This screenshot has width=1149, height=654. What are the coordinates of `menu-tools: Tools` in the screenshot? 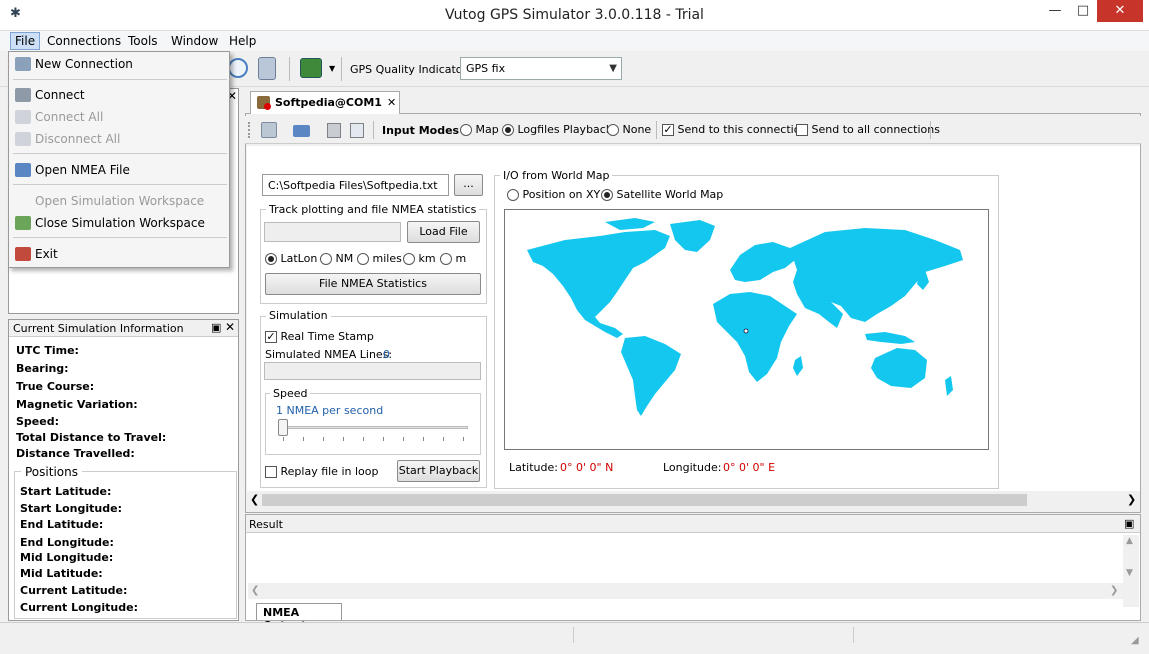 It's located at (143, 41).